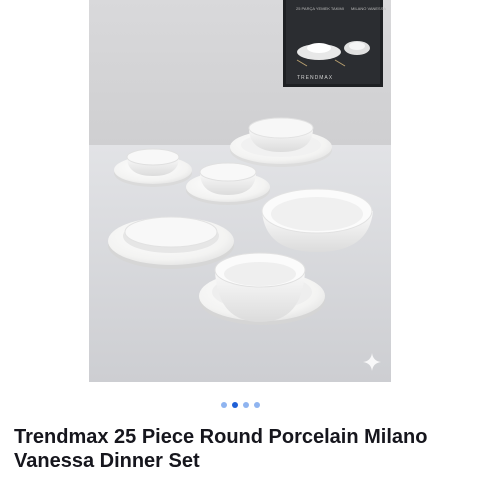 The height and width of the screenshot is (480, 480). I want to click on box-series: MILANO VANESSA, so click(368, 8).